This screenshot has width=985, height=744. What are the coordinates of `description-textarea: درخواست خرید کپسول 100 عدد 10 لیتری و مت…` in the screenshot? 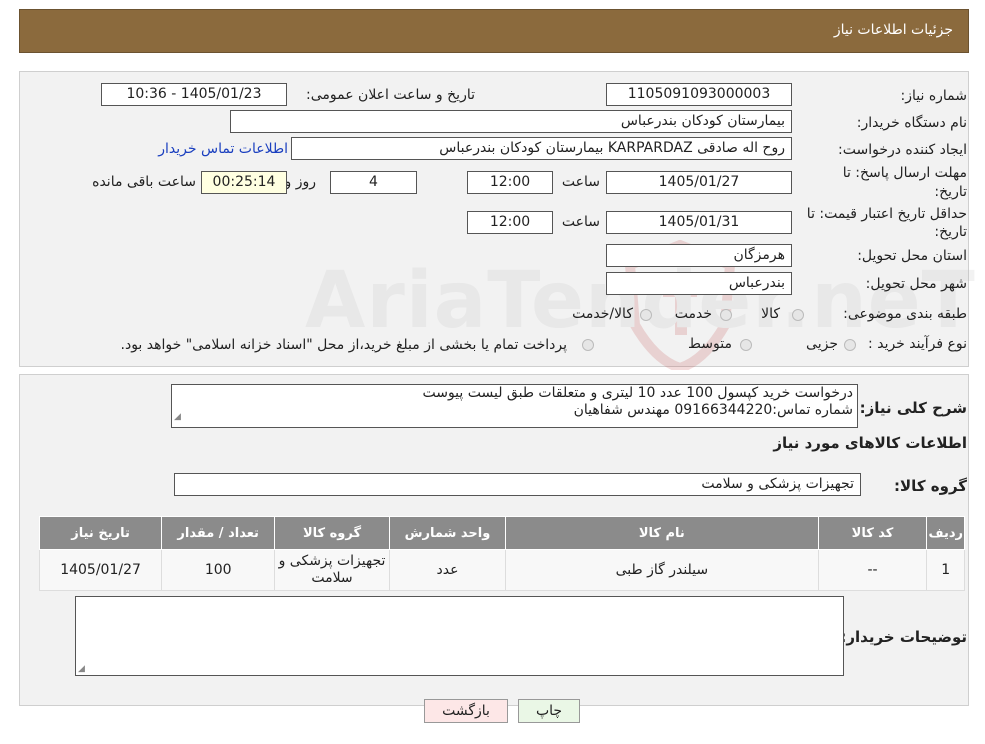 It's located at (514, 406).